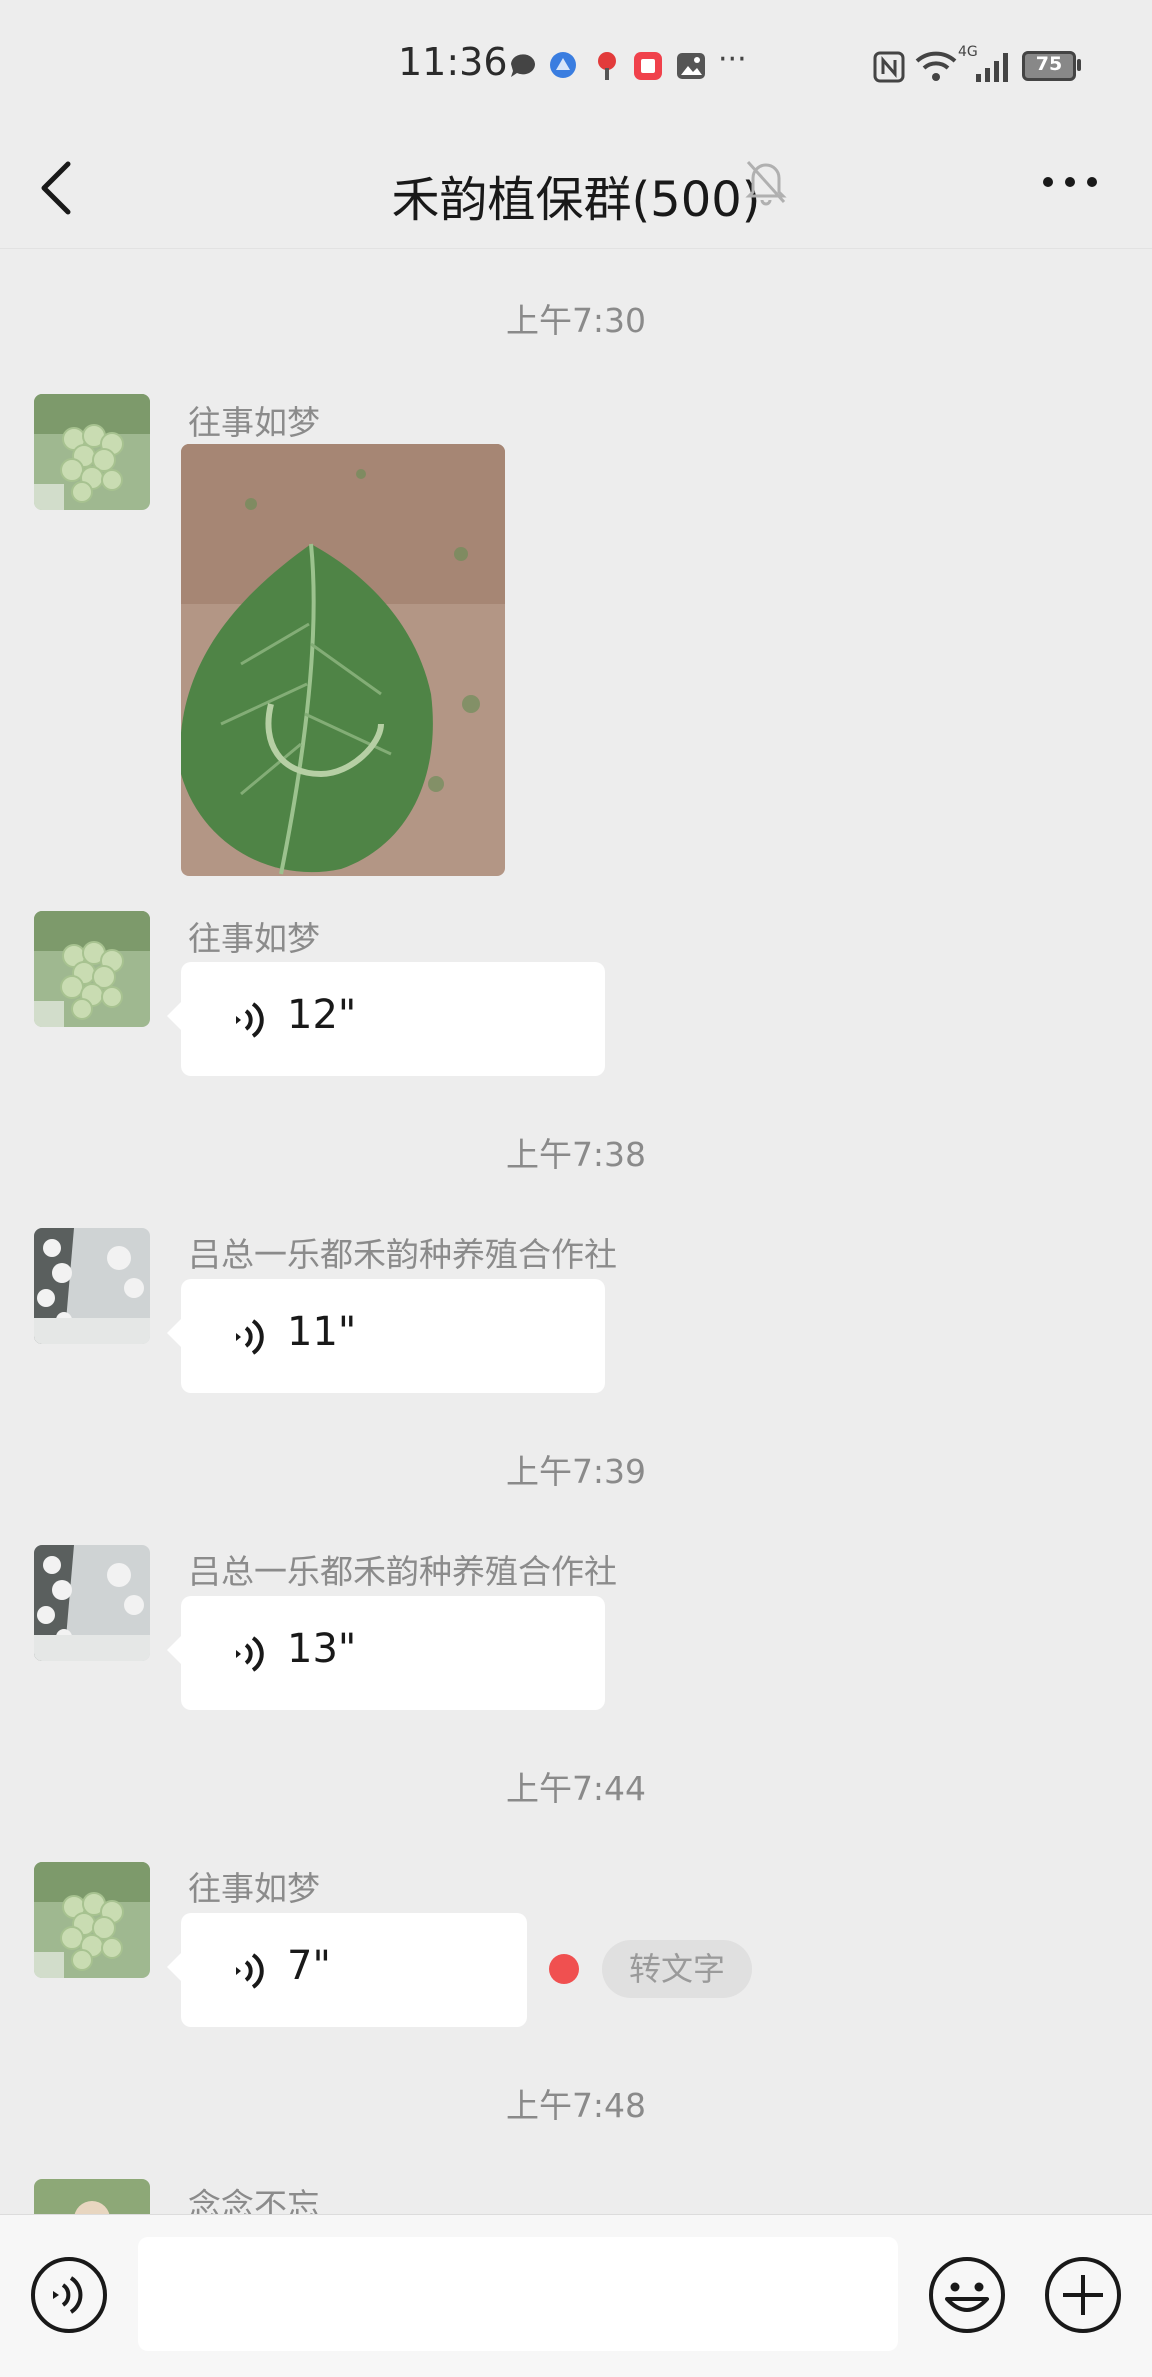  I want to click on chat-header: 禾韵植保群(500), so click(576, 189).